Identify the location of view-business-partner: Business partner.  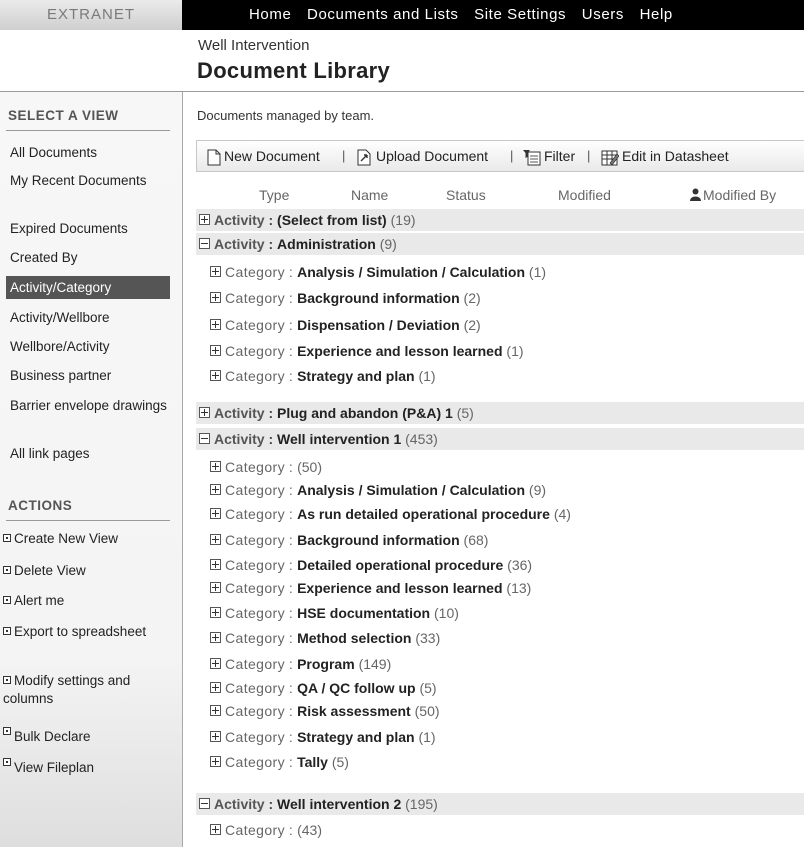
(90, 376).